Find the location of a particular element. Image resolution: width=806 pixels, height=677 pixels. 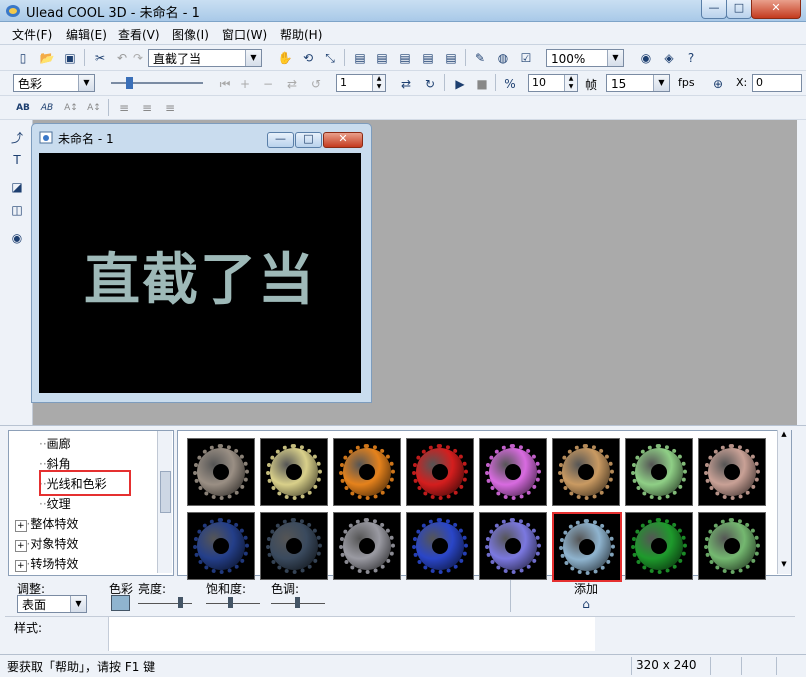

zoom-select: 100% ▼ is located at coordinates (585, 58).